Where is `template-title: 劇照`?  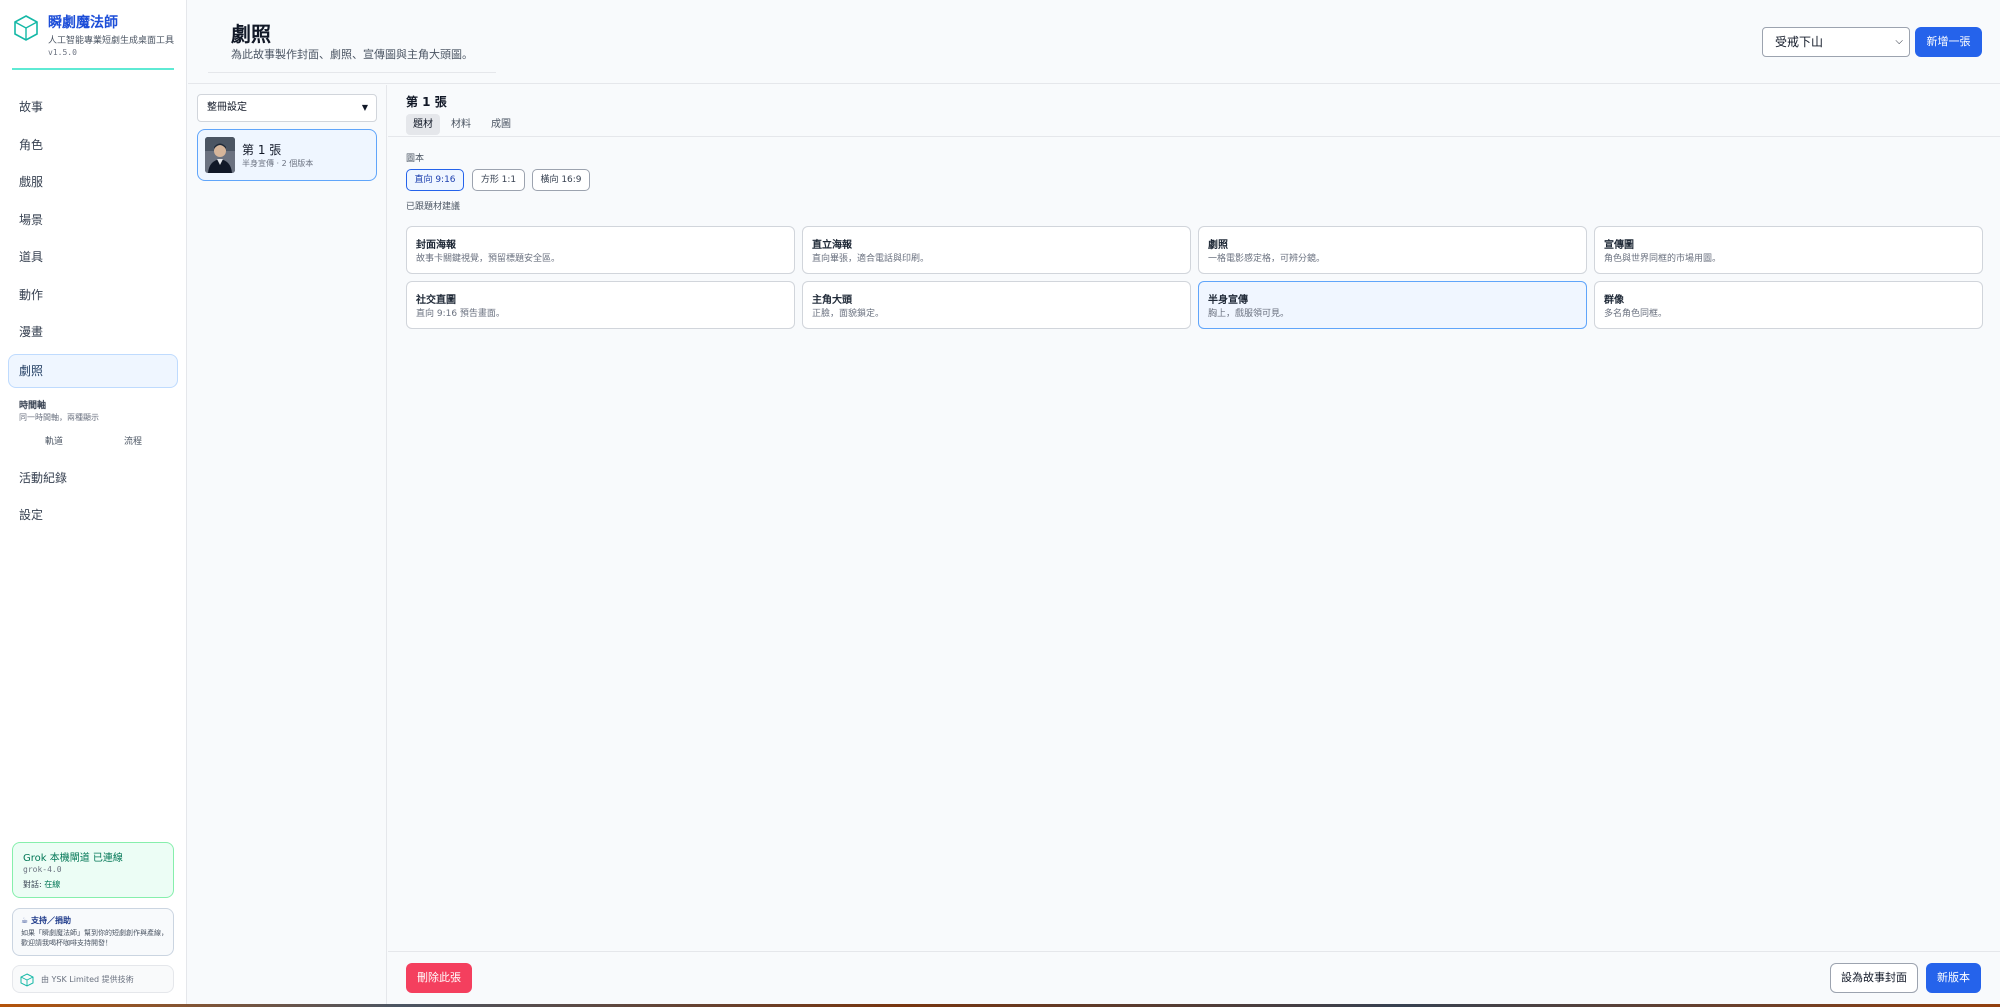 template-title: 劇照 is located at coordinates (1218, 245).